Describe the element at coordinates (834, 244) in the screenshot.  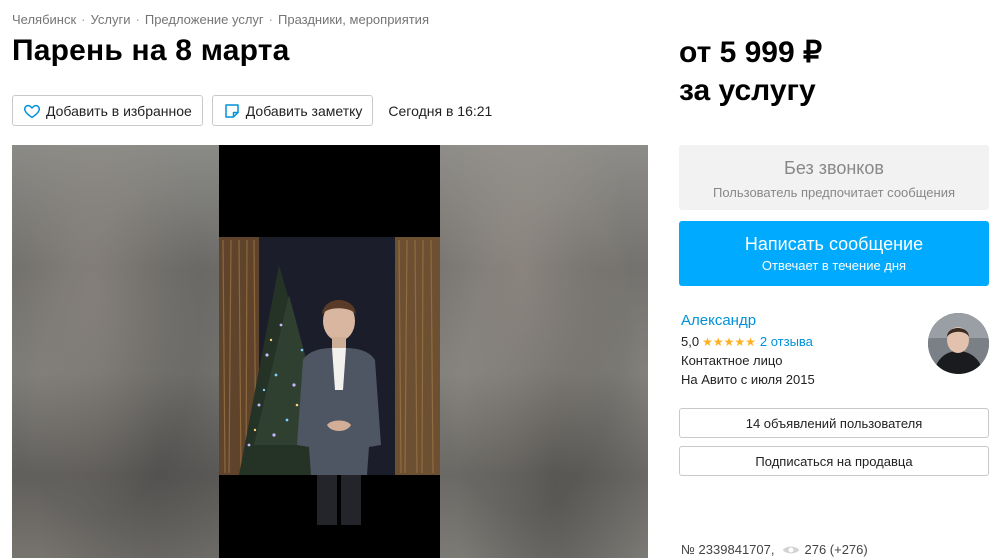
I see `write-message-label: Написать сообщение` at that location.